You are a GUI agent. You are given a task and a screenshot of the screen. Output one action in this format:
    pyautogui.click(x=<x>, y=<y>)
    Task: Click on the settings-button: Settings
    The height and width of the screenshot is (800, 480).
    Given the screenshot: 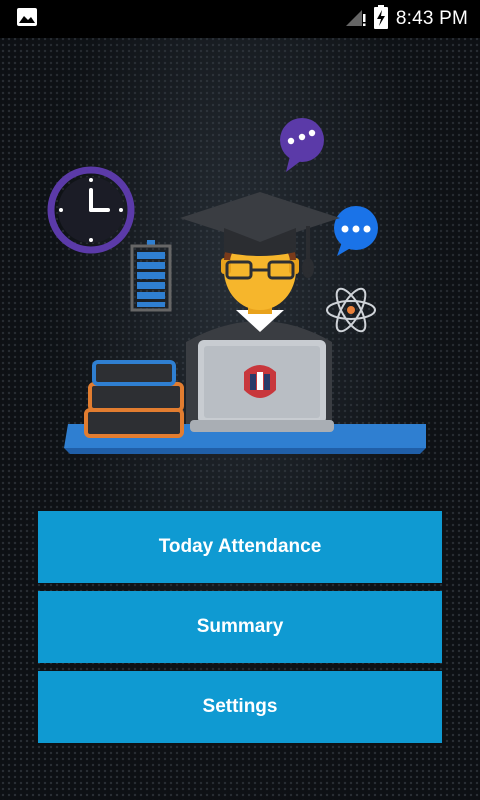 What is the action you would take?
    pyautogui.click(x=240, y=707)
    